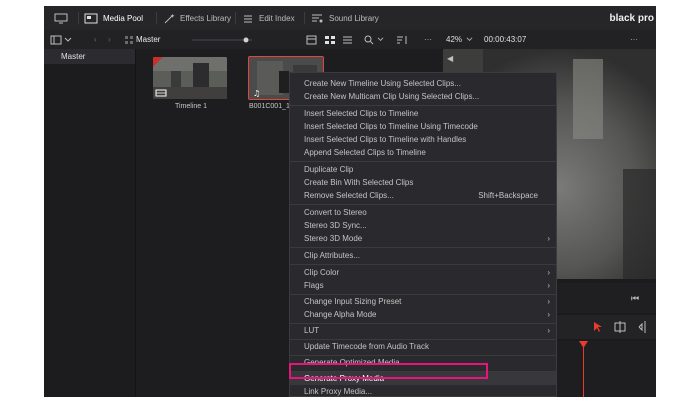 The image size is (700, 403). What do you see at coordinates (423, 272) in the screenshot?
I see `menu-item-clip-color: Clip Color ›` at bounding box center [423, 272].